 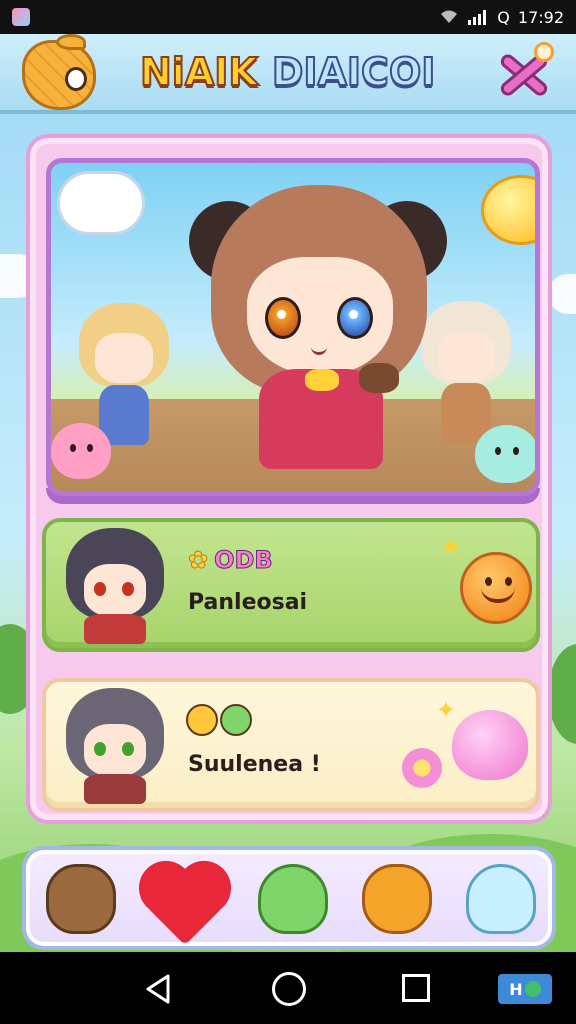 I want to click on bear-icon, so click(x=81, y=899).